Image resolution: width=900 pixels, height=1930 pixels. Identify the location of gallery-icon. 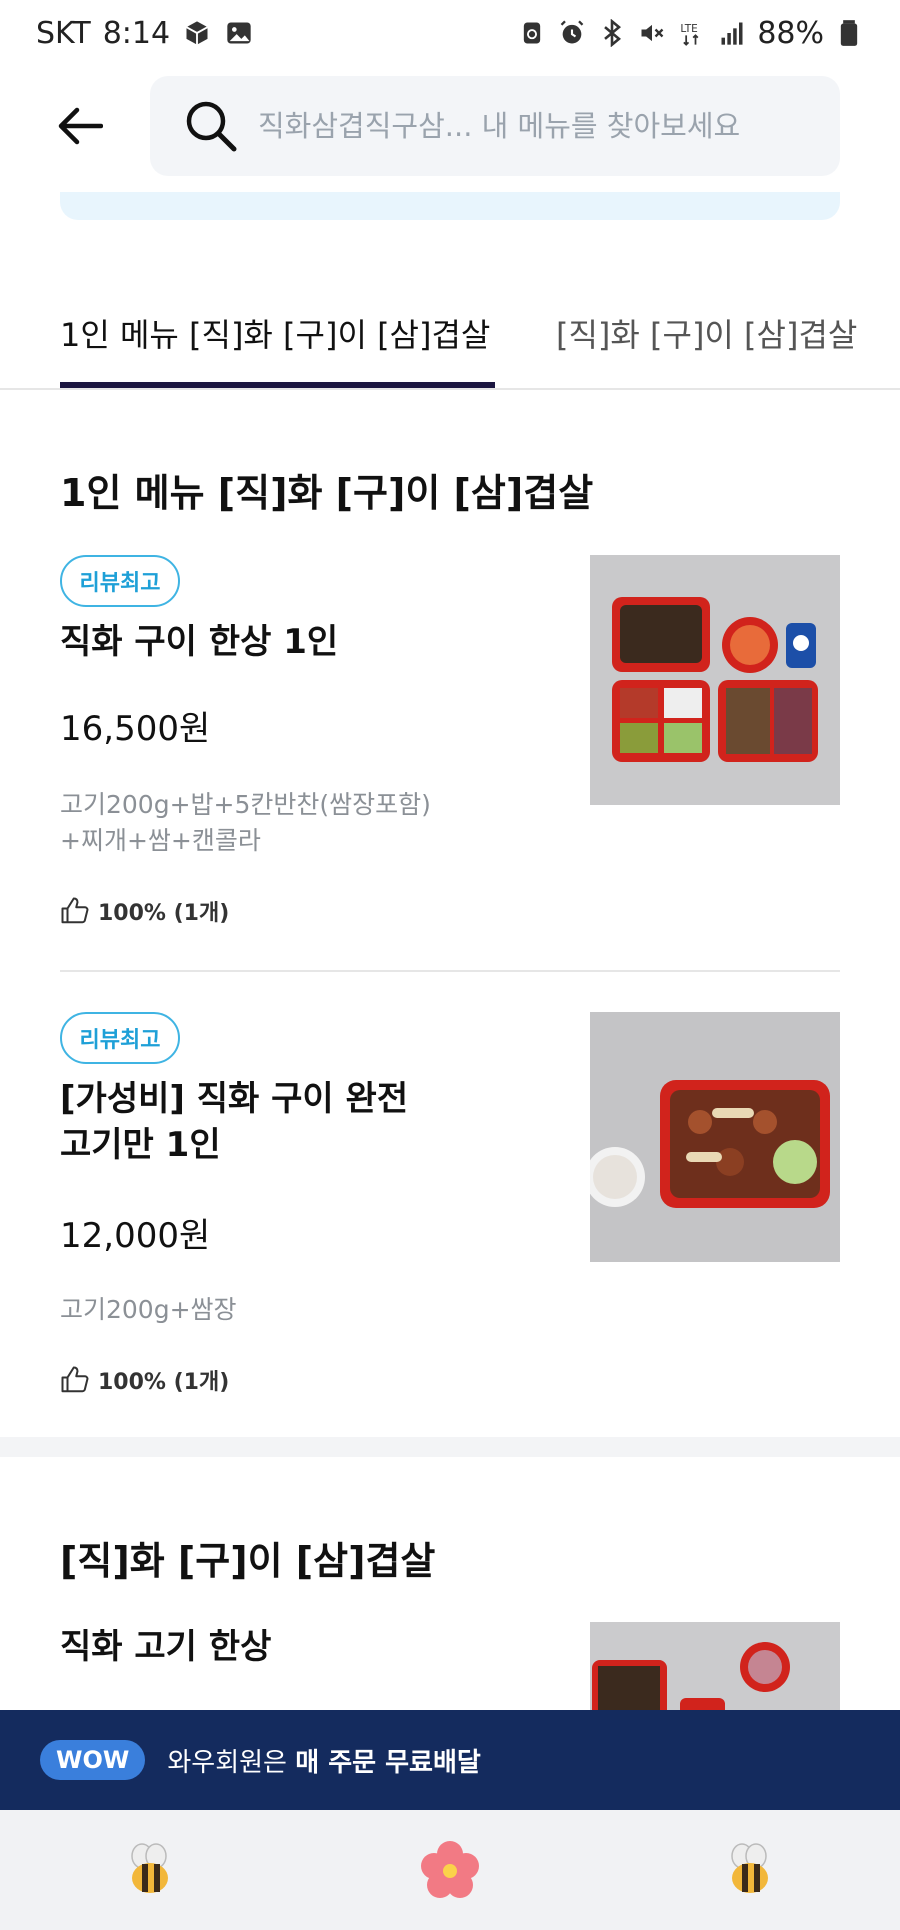
(239, 33).